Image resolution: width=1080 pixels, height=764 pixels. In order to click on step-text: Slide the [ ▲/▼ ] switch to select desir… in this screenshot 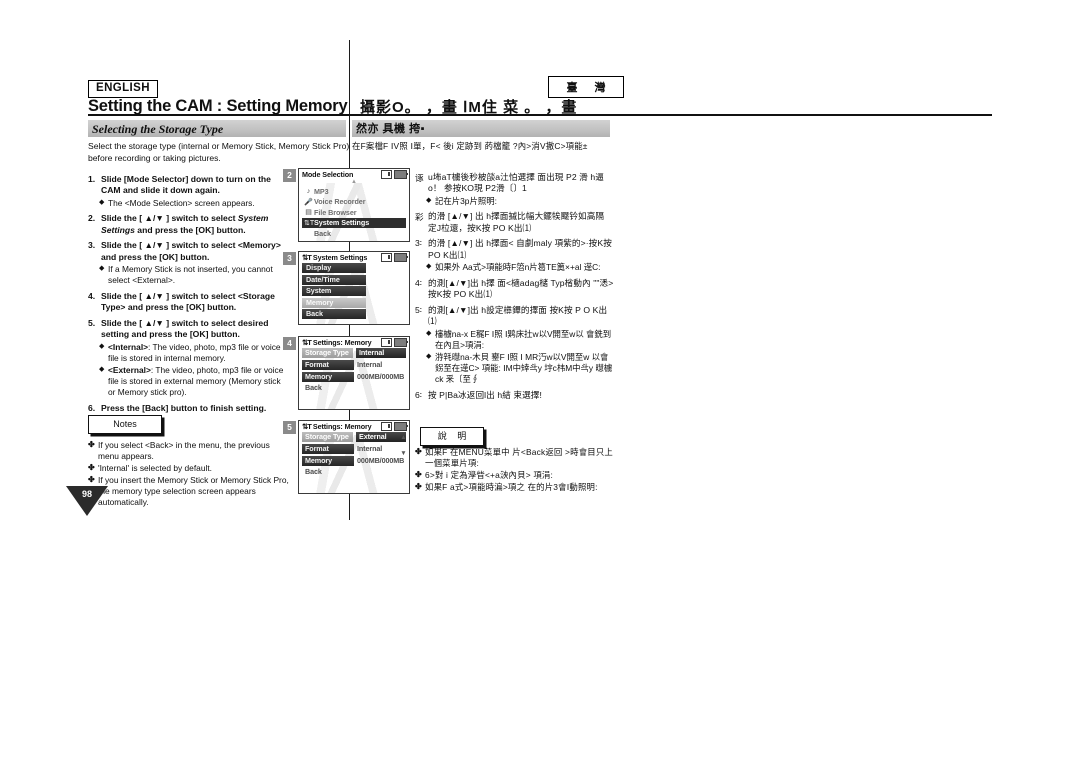, I will do `click(185, 328)`.